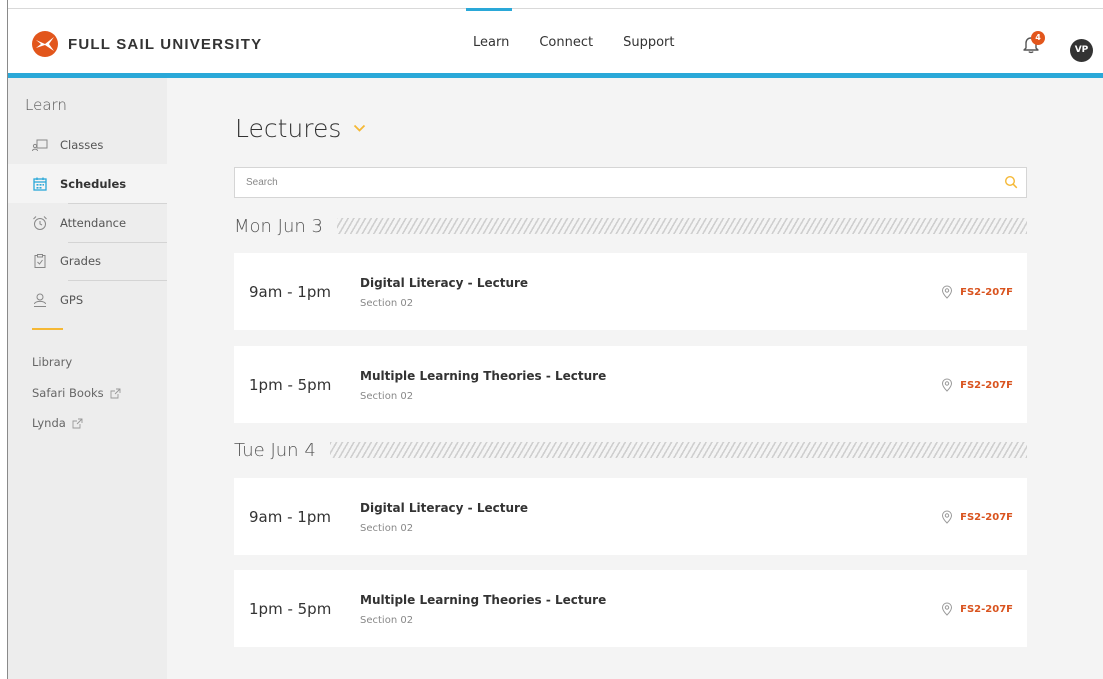 This screenshot has height=679, width=1103. I want to click on sidebar-link-label: Safari Books, so click(68, 393).